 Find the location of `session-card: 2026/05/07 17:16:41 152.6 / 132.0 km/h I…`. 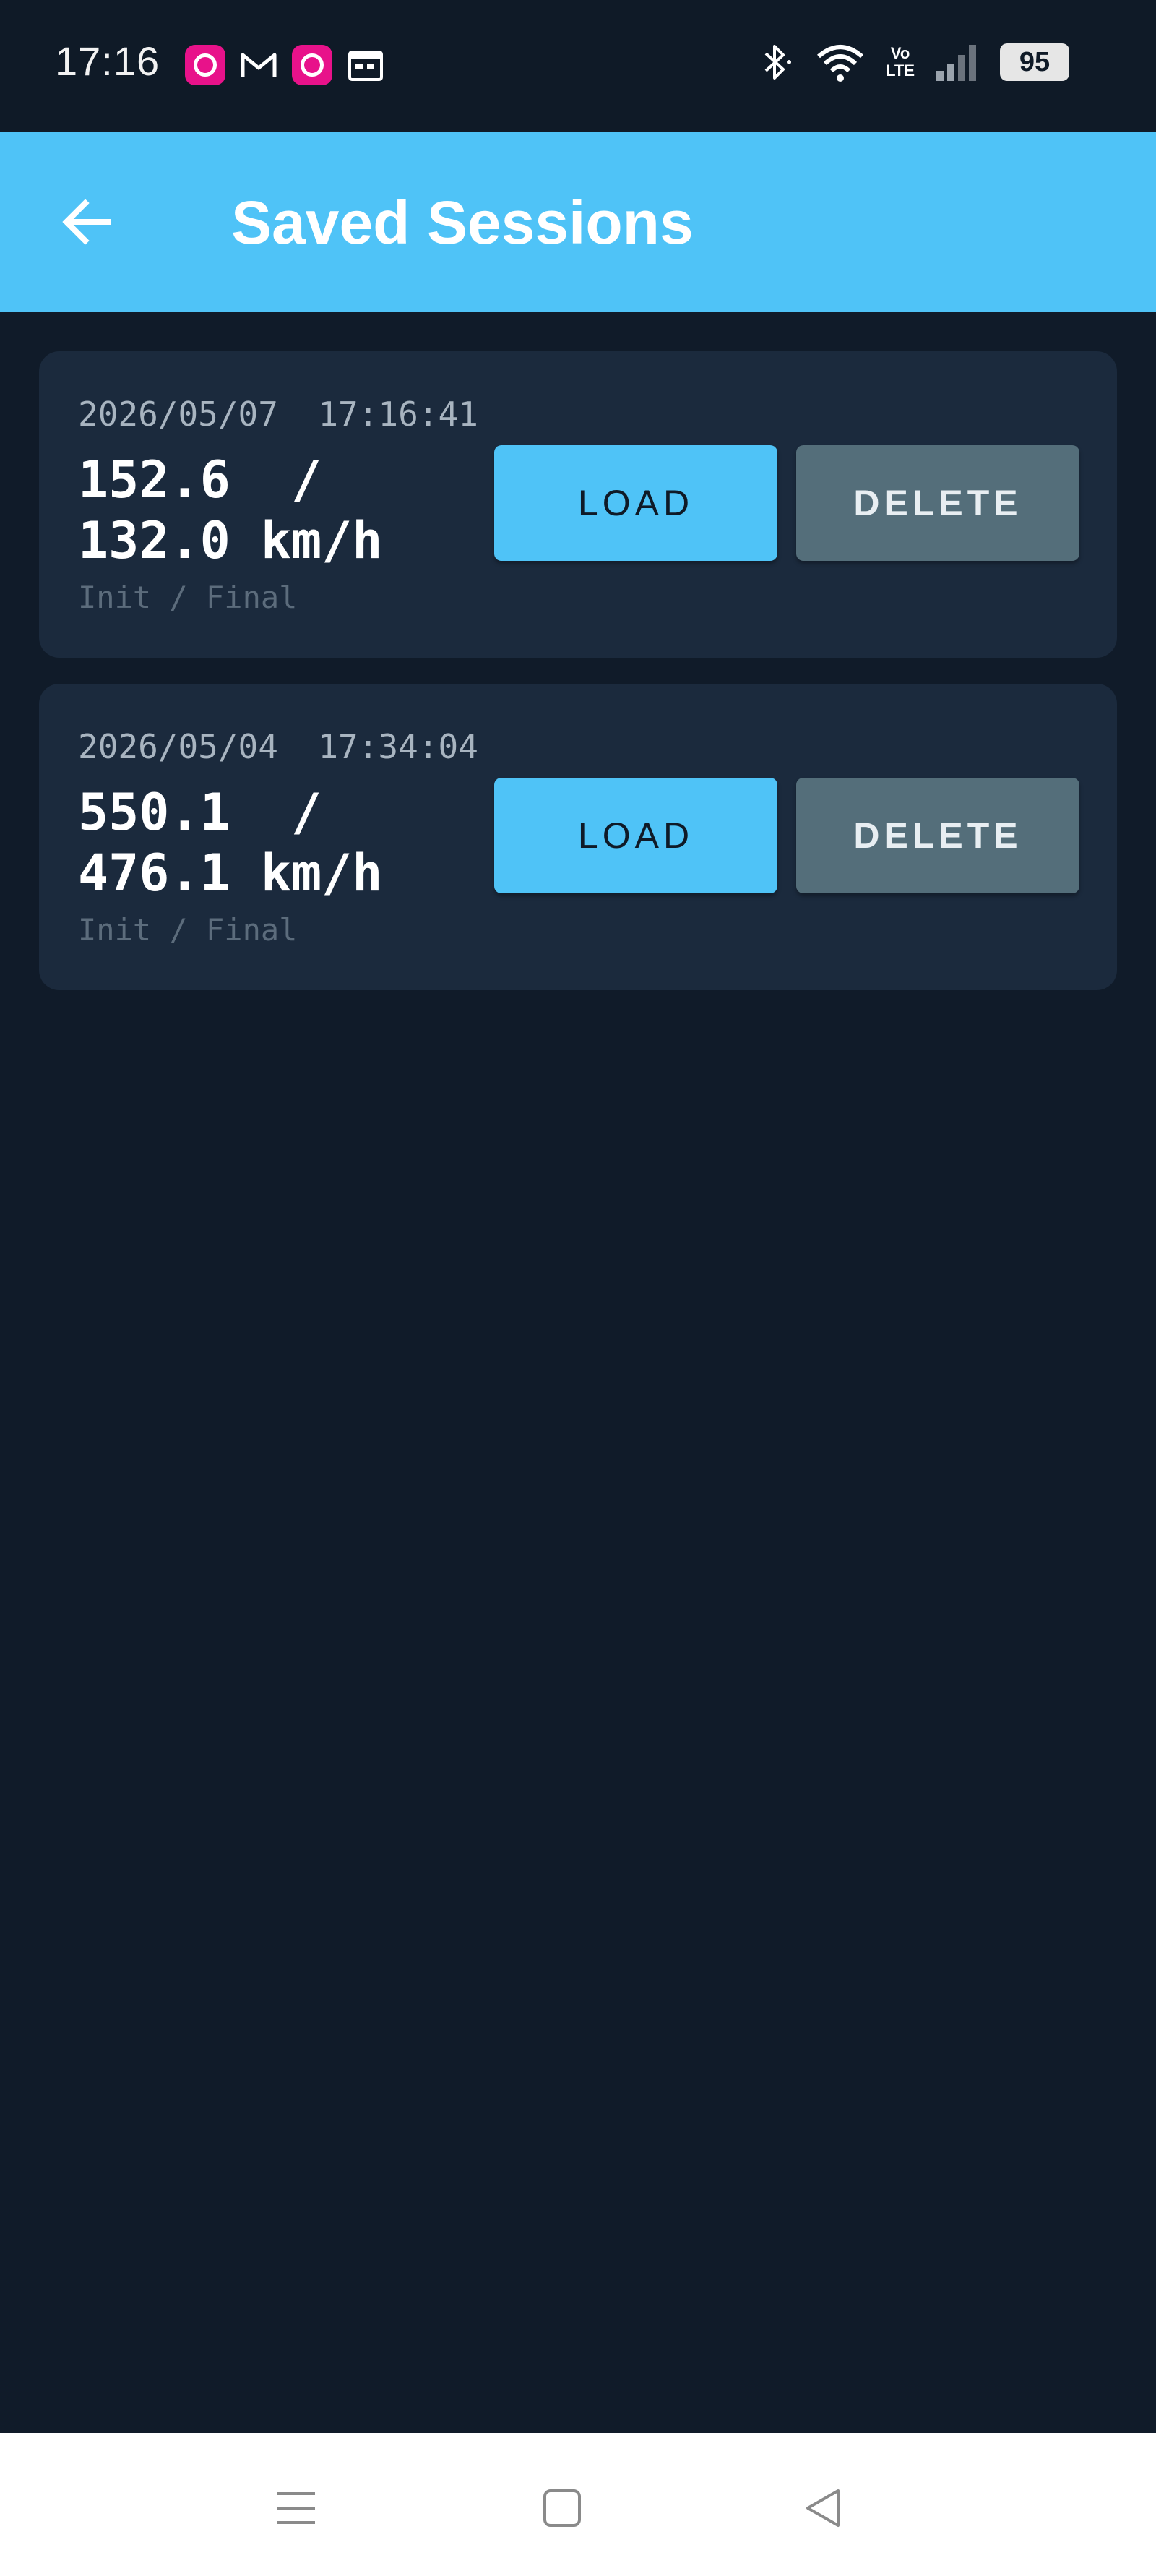

session-card: 2026/05/07 17:16:41 152.6 / 132.0 km/h I… is located at coordinates (578, 504).